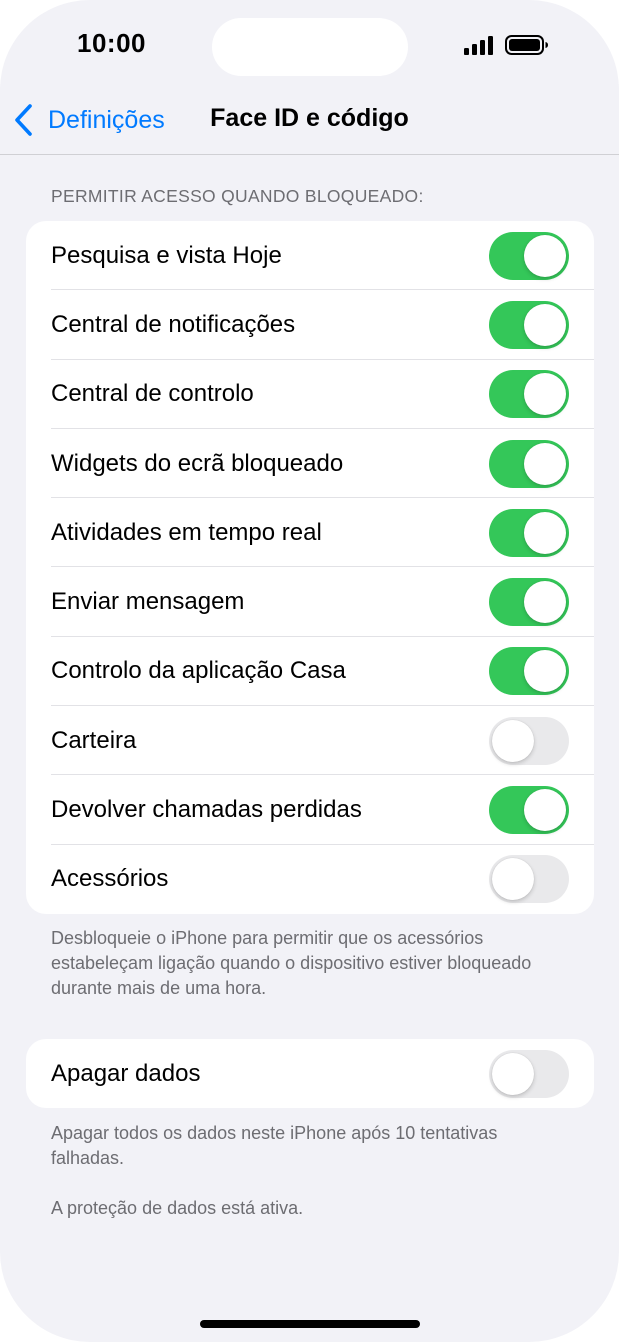 Image resolution: width=619 pixels, height=1342 pixels. What do you see at coordinates (152, 394) in the screenshot?
I see `setting-label: Central de controlo` at bounding box center [152, 394].